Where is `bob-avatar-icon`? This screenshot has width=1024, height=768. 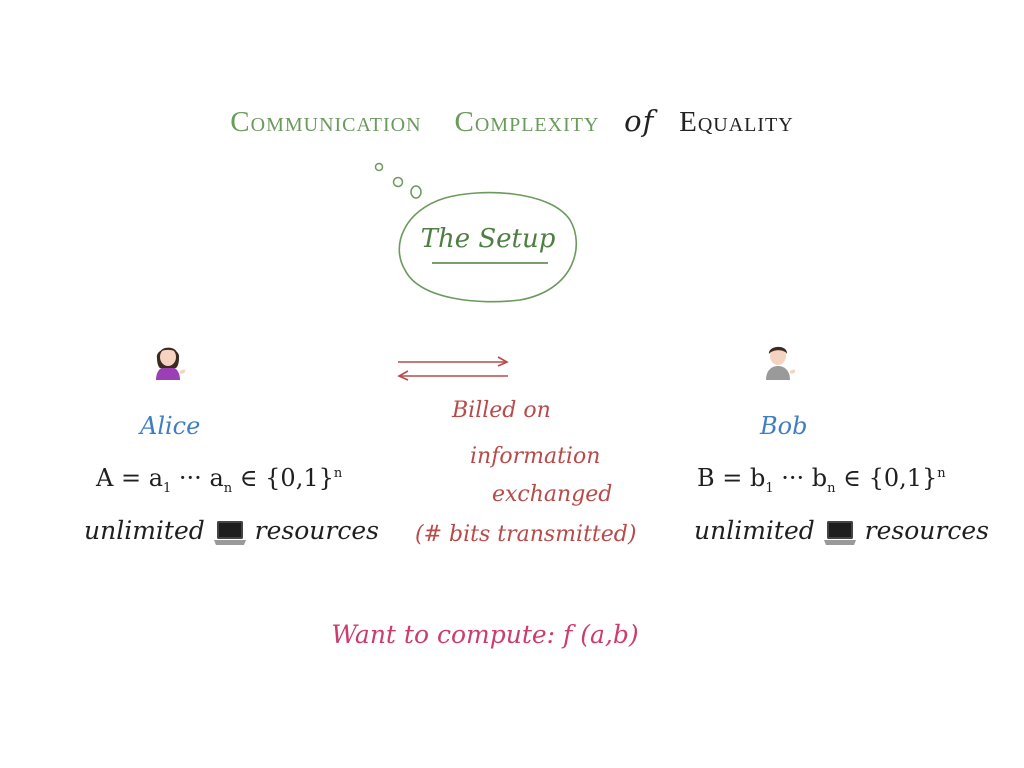
bob-avatar-icon is located at coordinates (778, 362).